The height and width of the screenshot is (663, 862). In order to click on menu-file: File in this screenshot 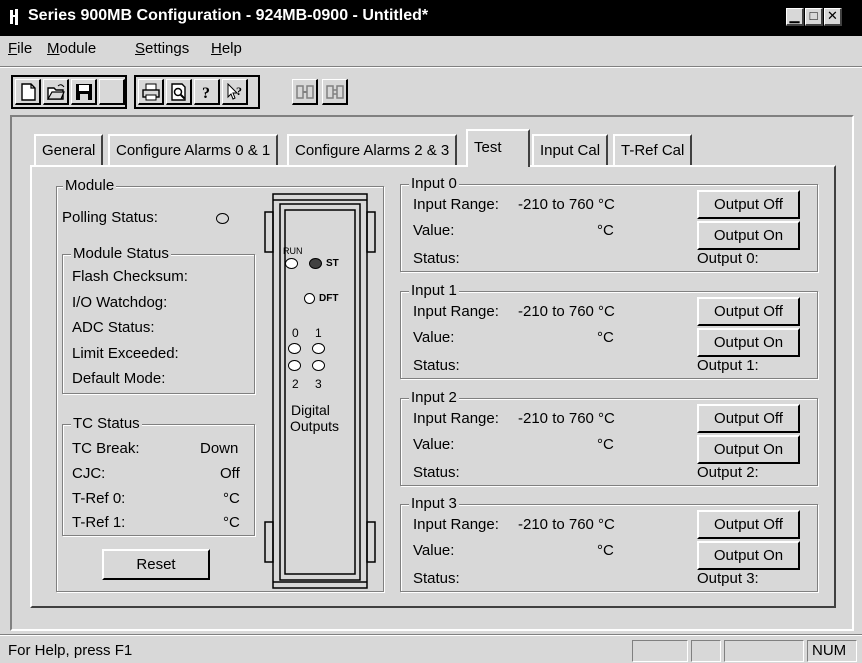, I will do `click(20, 48)`.